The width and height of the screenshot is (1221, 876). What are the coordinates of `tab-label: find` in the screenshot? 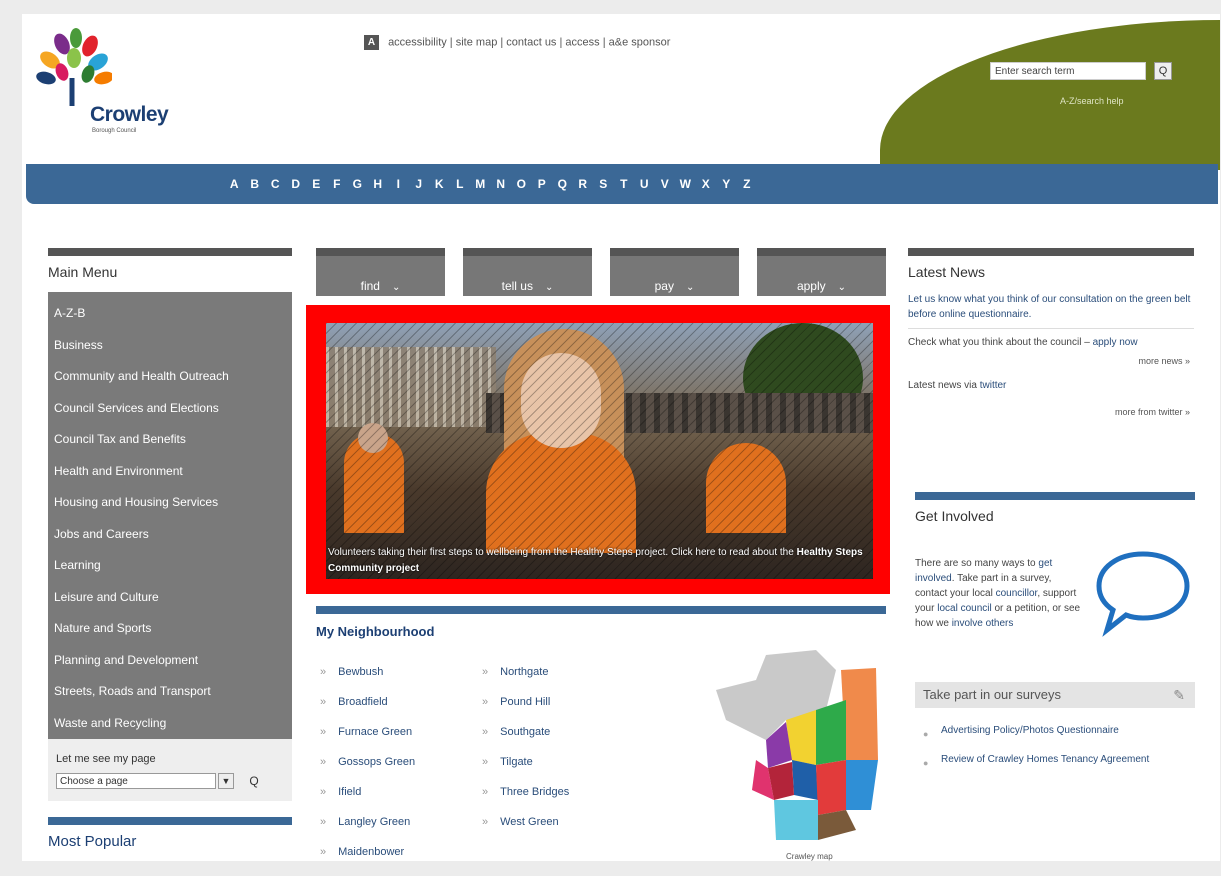 It's located at (370, 286).